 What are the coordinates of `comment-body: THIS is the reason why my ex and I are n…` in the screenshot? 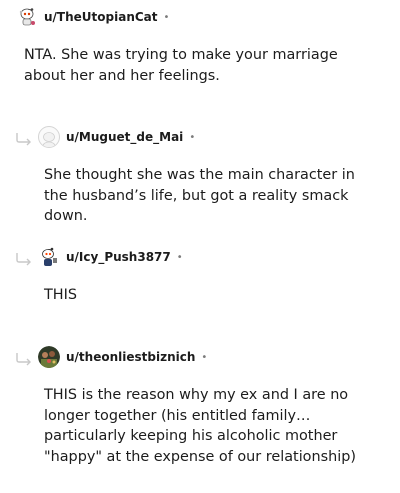 It's located at (200, 426).